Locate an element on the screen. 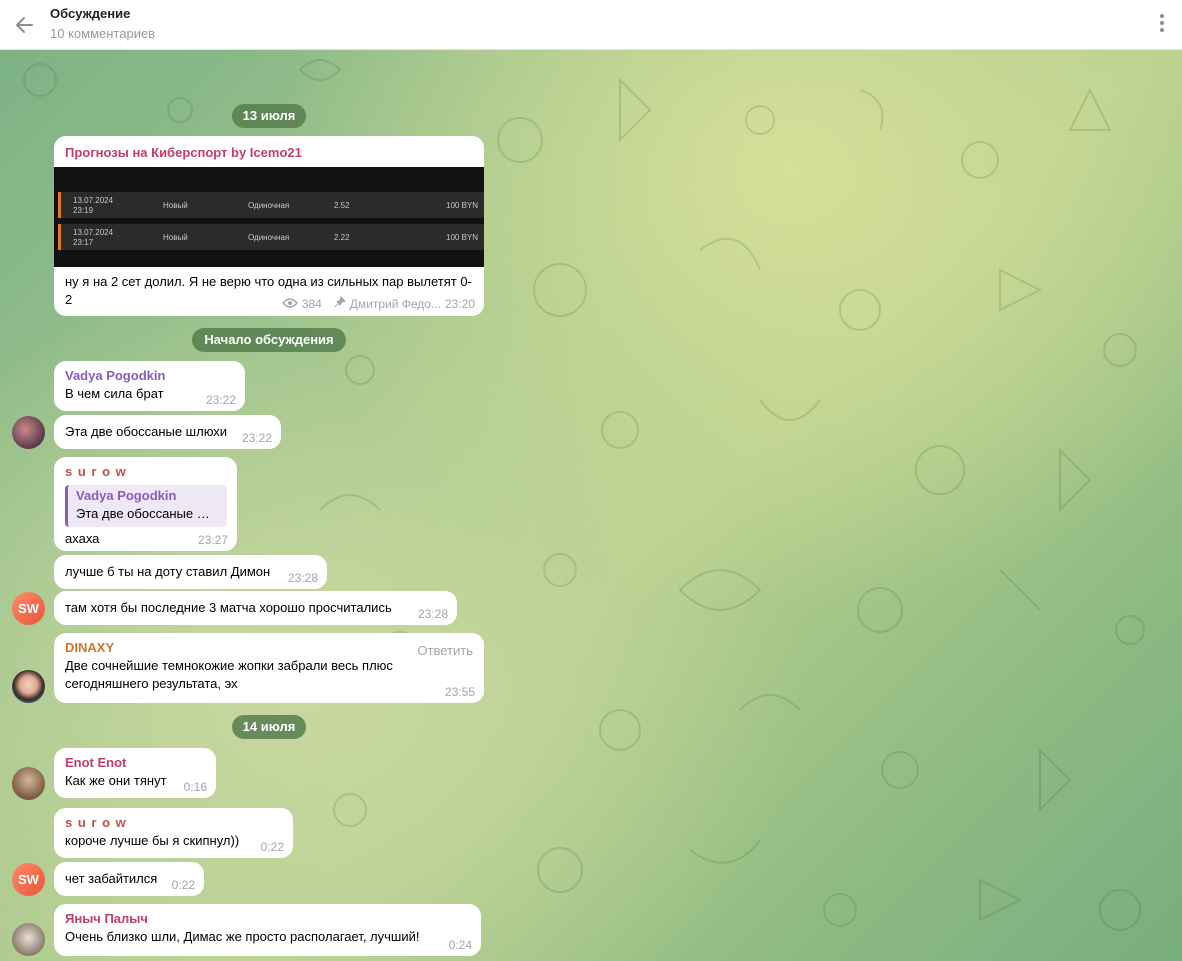  message-author: Vadya Pogodkin is located at coordinates (149, 376).